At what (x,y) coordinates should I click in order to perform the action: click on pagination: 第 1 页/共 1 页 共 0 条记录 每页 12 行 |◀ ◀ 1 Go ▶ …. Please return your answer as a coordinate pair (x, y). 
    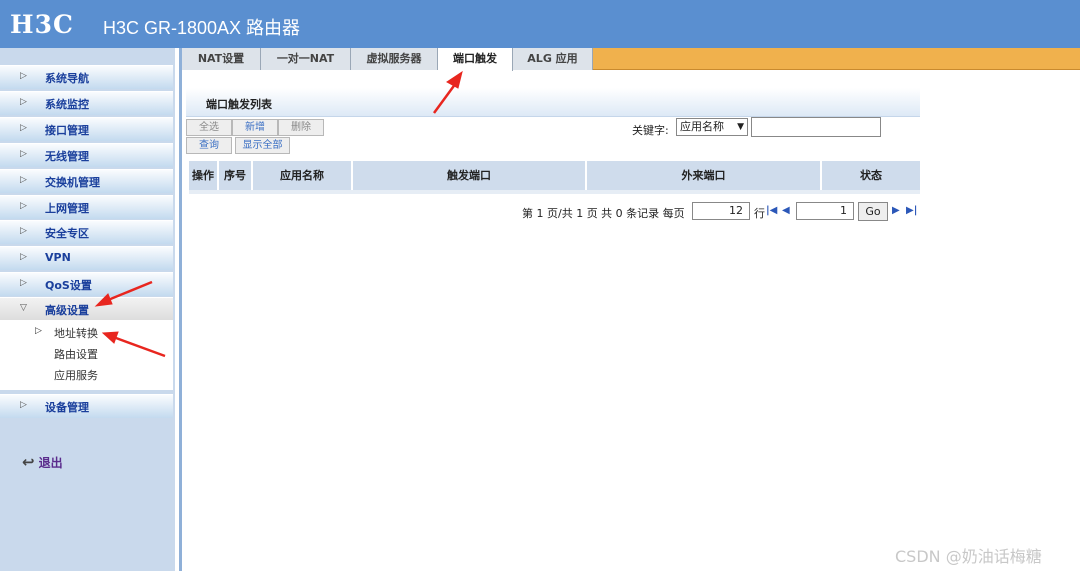
    Looking at the image, I should click on (631, 212).